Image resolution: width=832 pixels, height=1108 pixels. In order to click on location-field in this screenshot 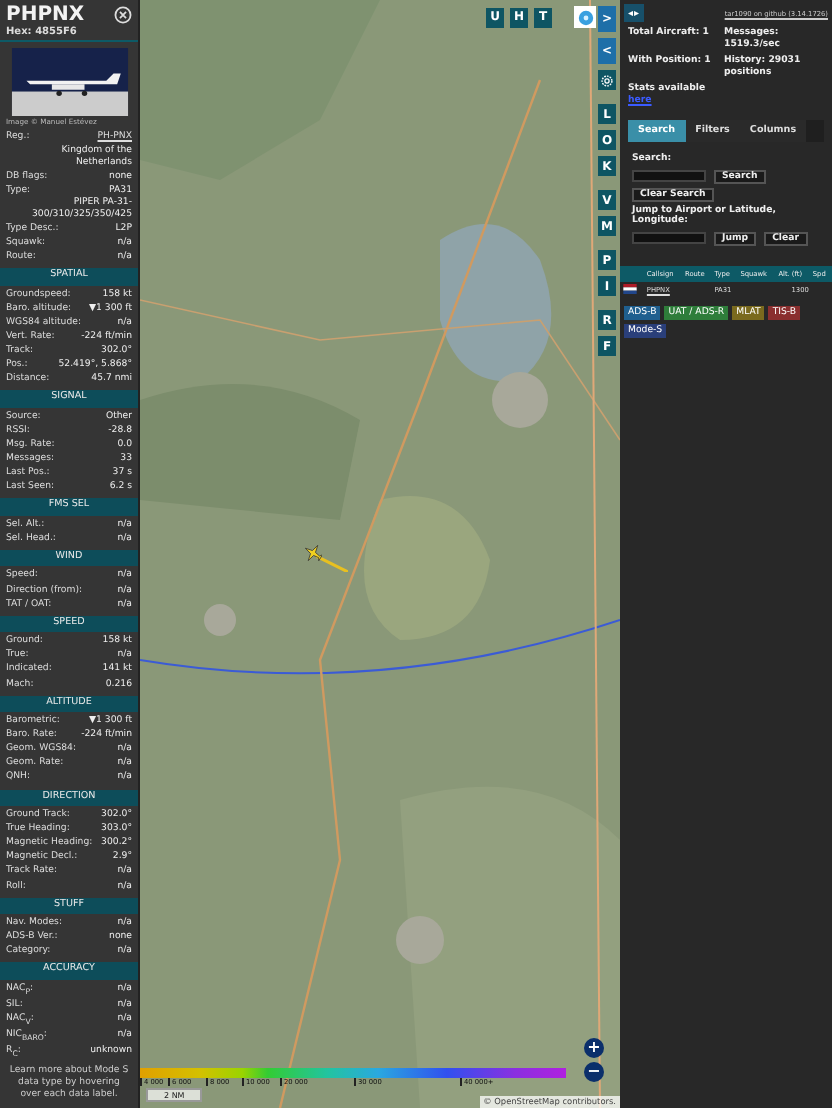, I will do `click(669, 238)`.